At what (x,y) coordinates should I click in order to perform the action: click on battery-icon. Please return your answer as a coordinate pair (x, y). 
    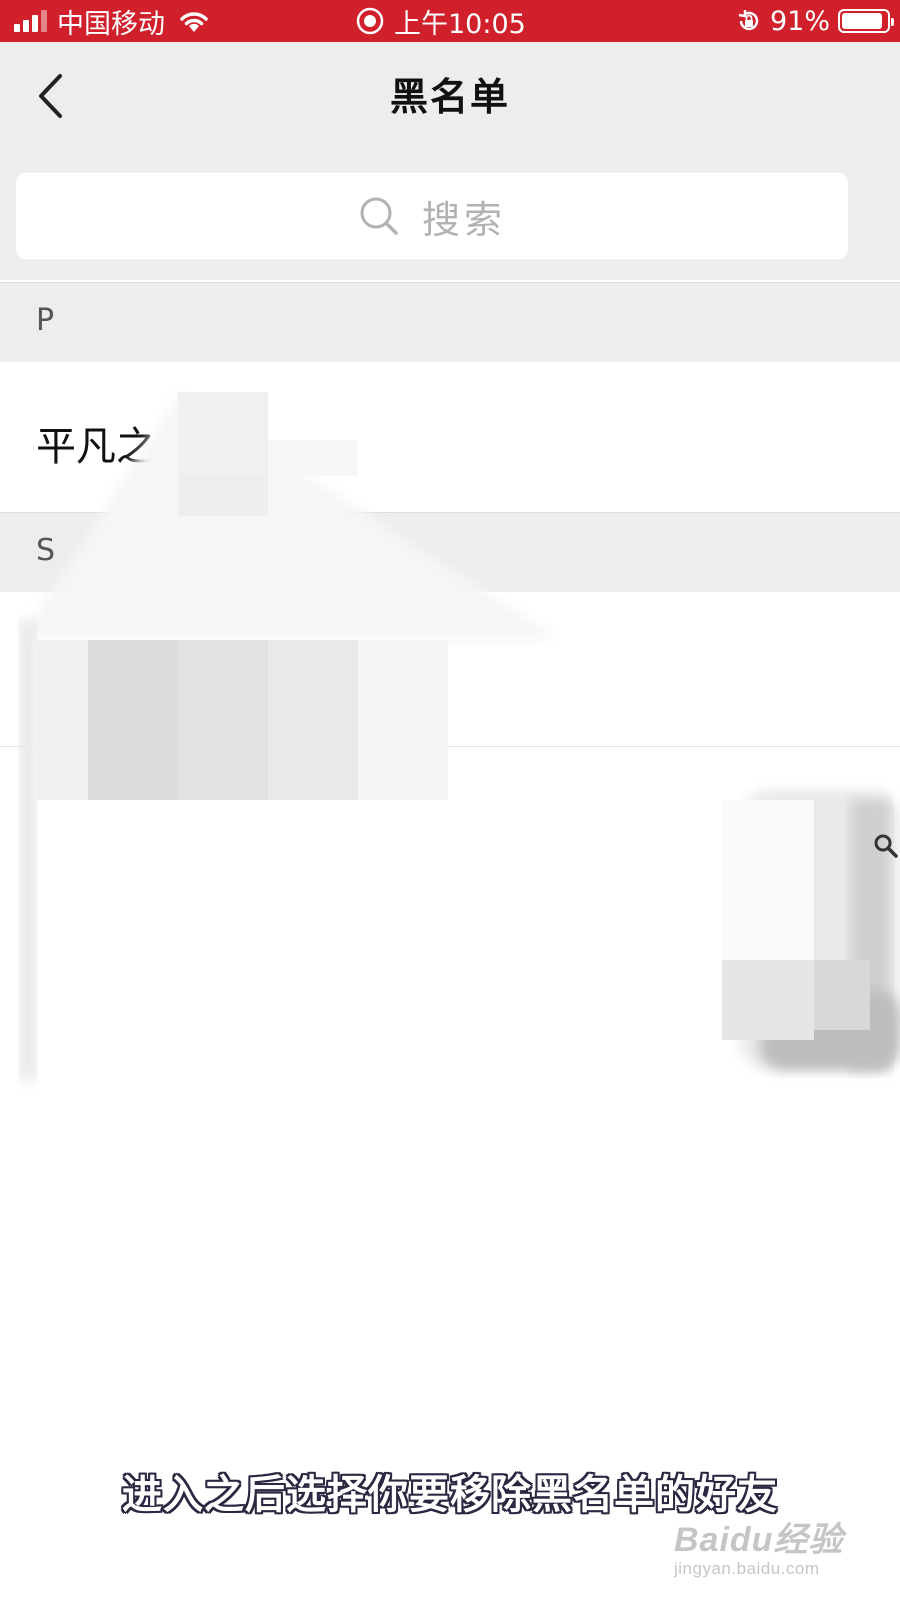
    Looking at the image, I should click on (866, 21).